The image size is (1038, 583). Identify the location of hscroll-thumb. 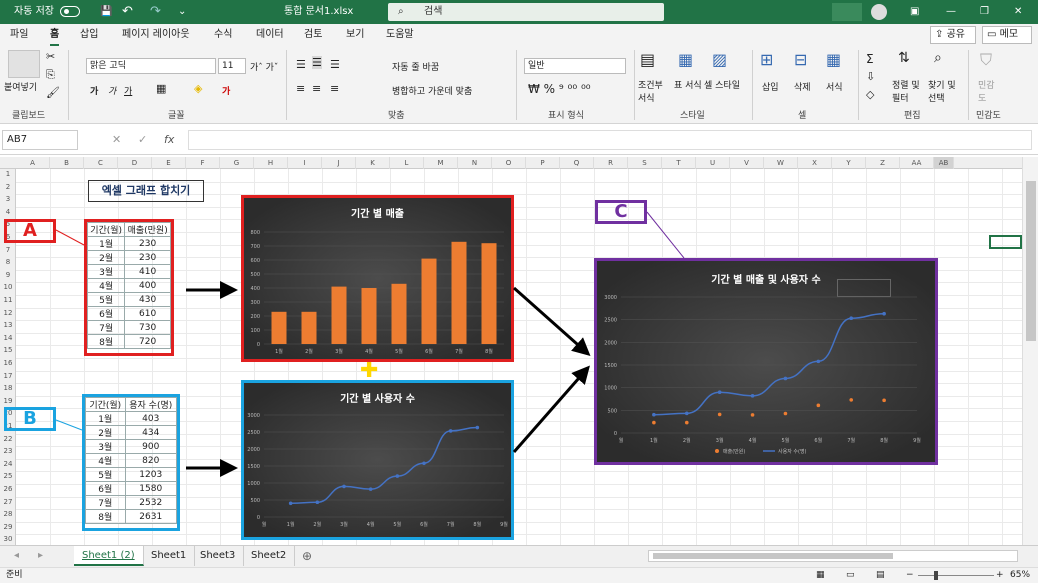
(773, 556).